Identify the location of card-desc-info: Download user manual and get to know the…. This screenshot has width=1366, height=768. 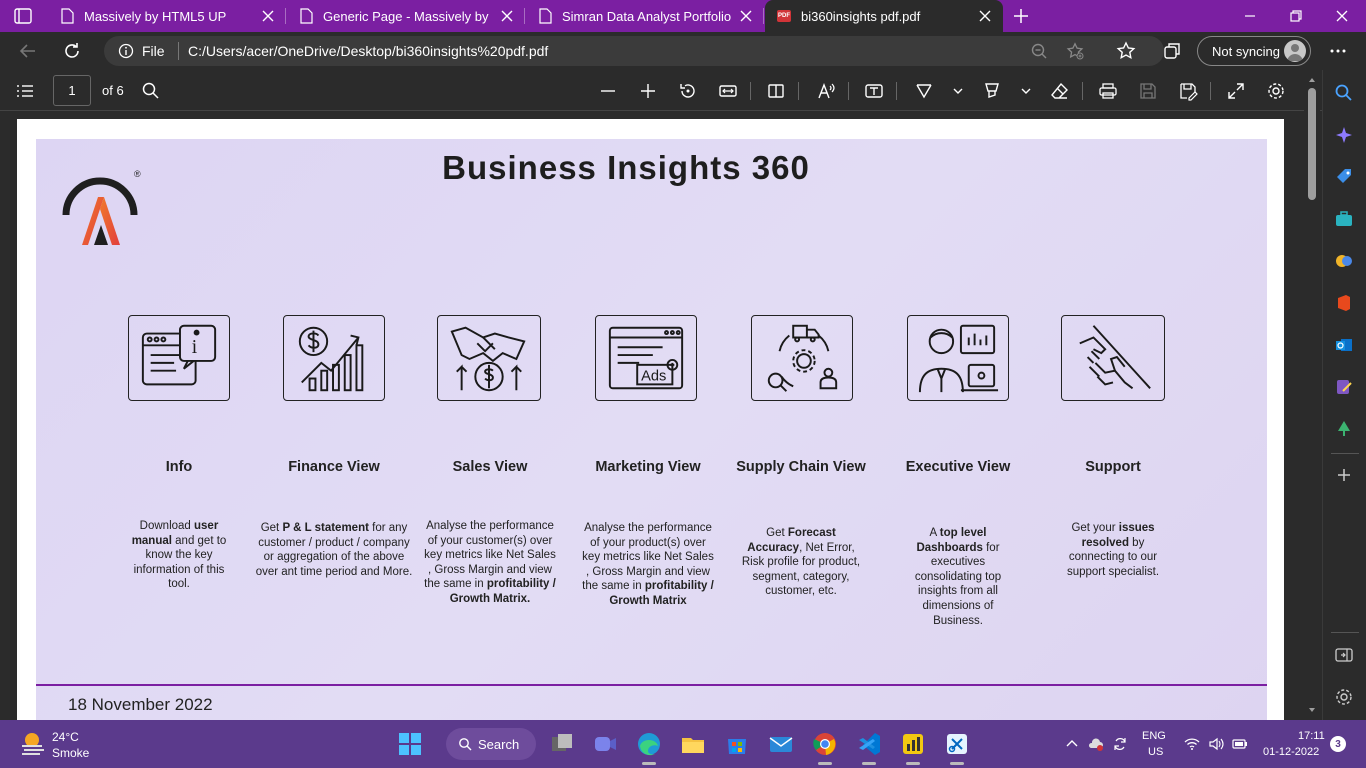
(179, 555).